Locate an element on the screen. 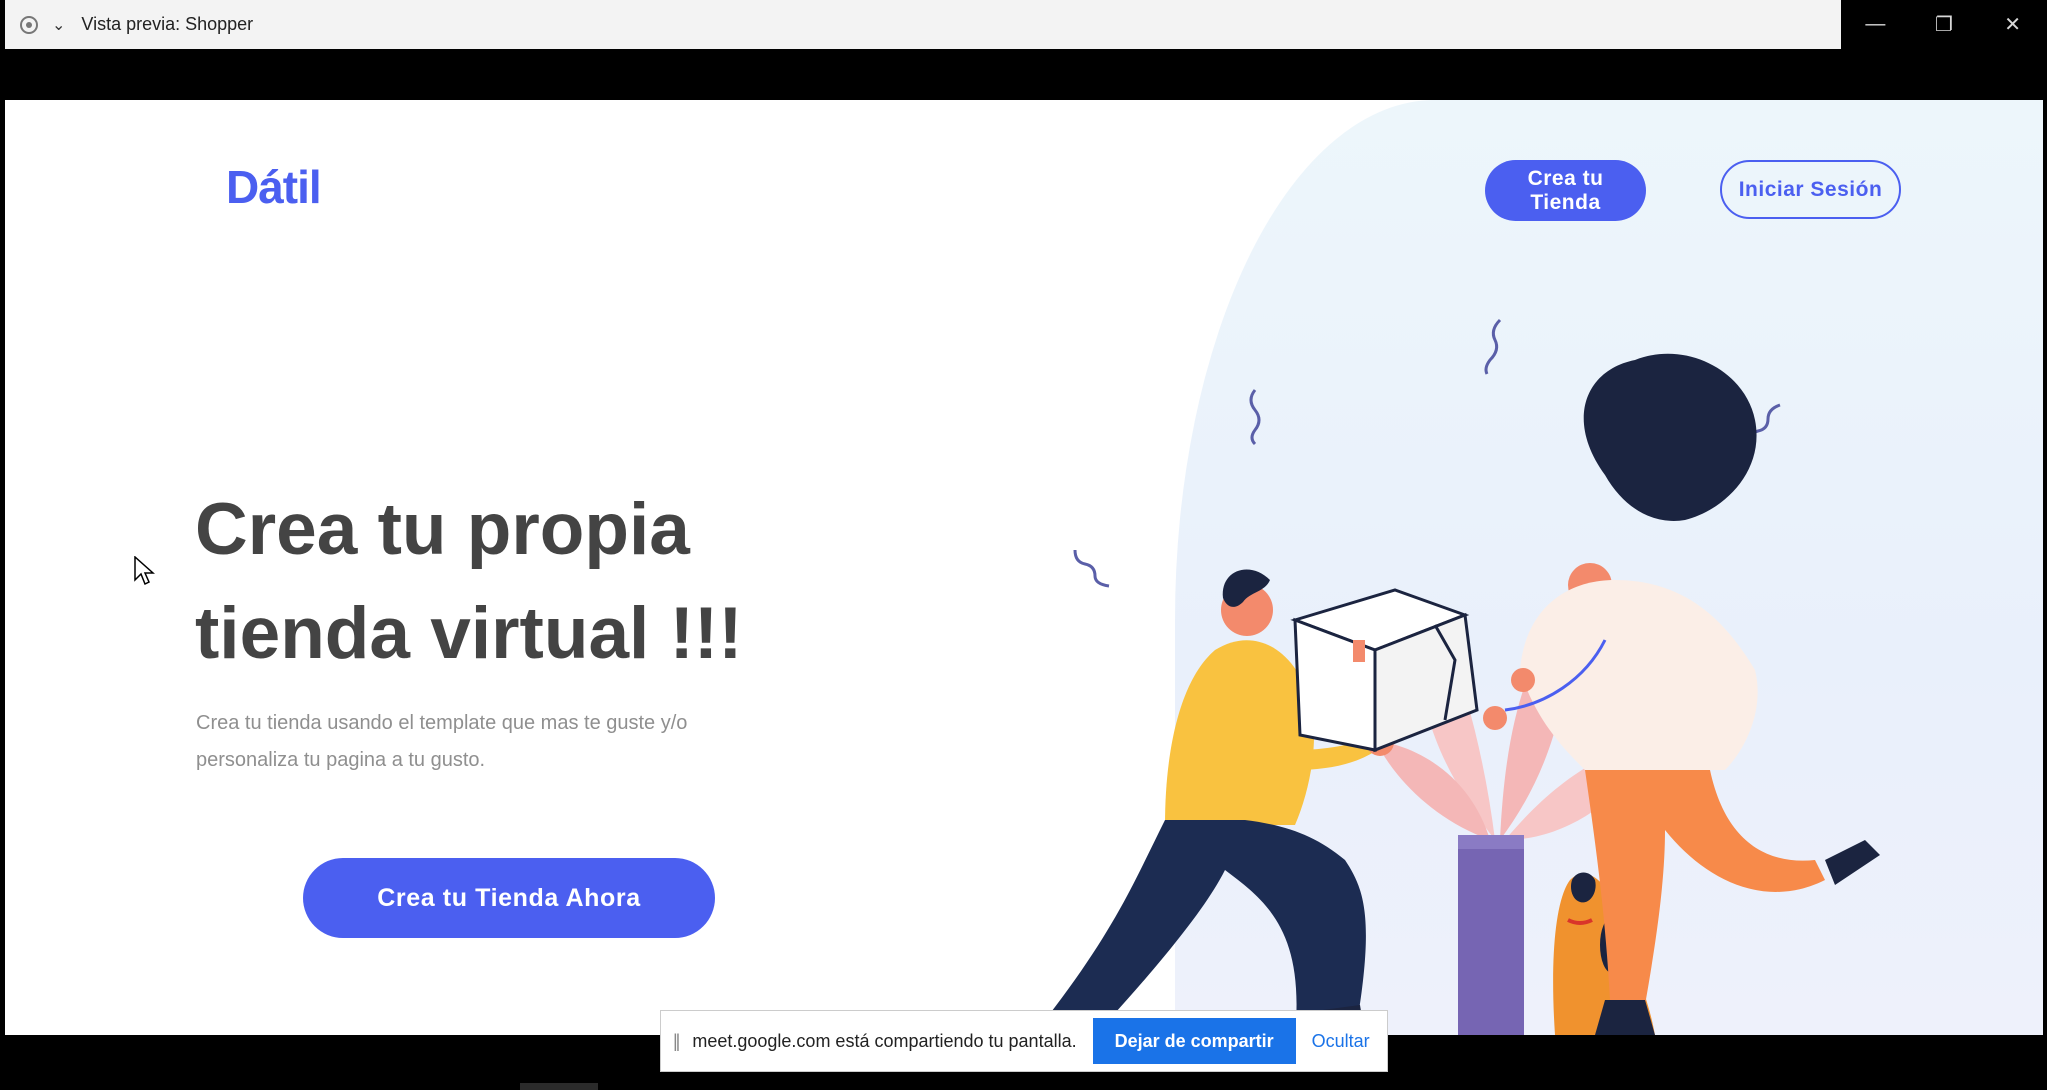 This screenshot has width=2047, height=1090. hero-headline-line1: Crea tu propia is located at coordinates (442, 529).